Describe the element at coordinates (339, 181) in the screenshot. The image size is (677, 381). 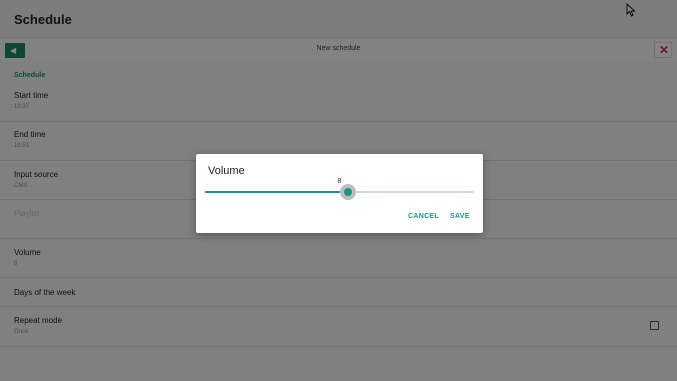
I see `volume-slider-value: 8` at that location.